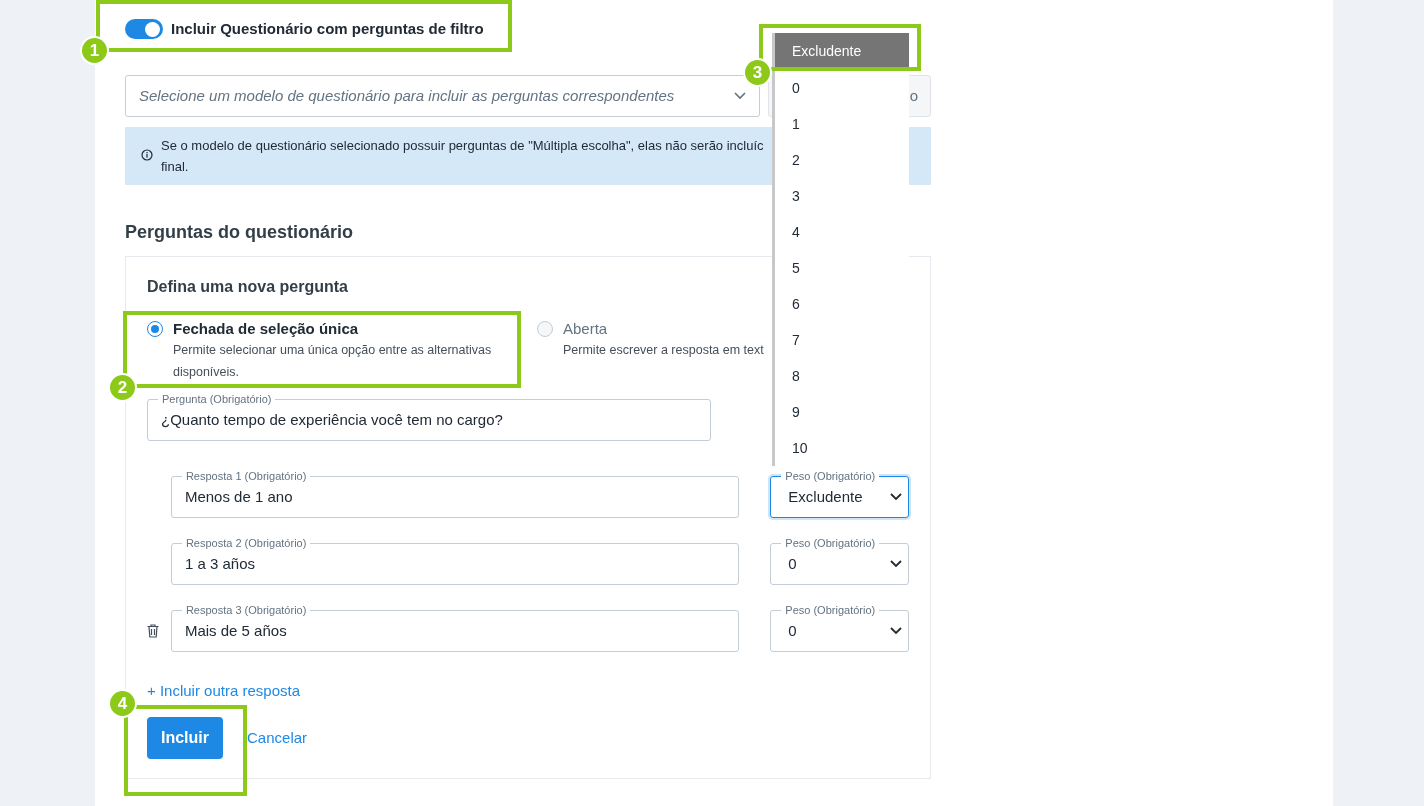  What do you see at coordinates (266, 329) in the screenshot?
I see `radio-label: Fechada de seleção única` at bounding box center [266, 329].